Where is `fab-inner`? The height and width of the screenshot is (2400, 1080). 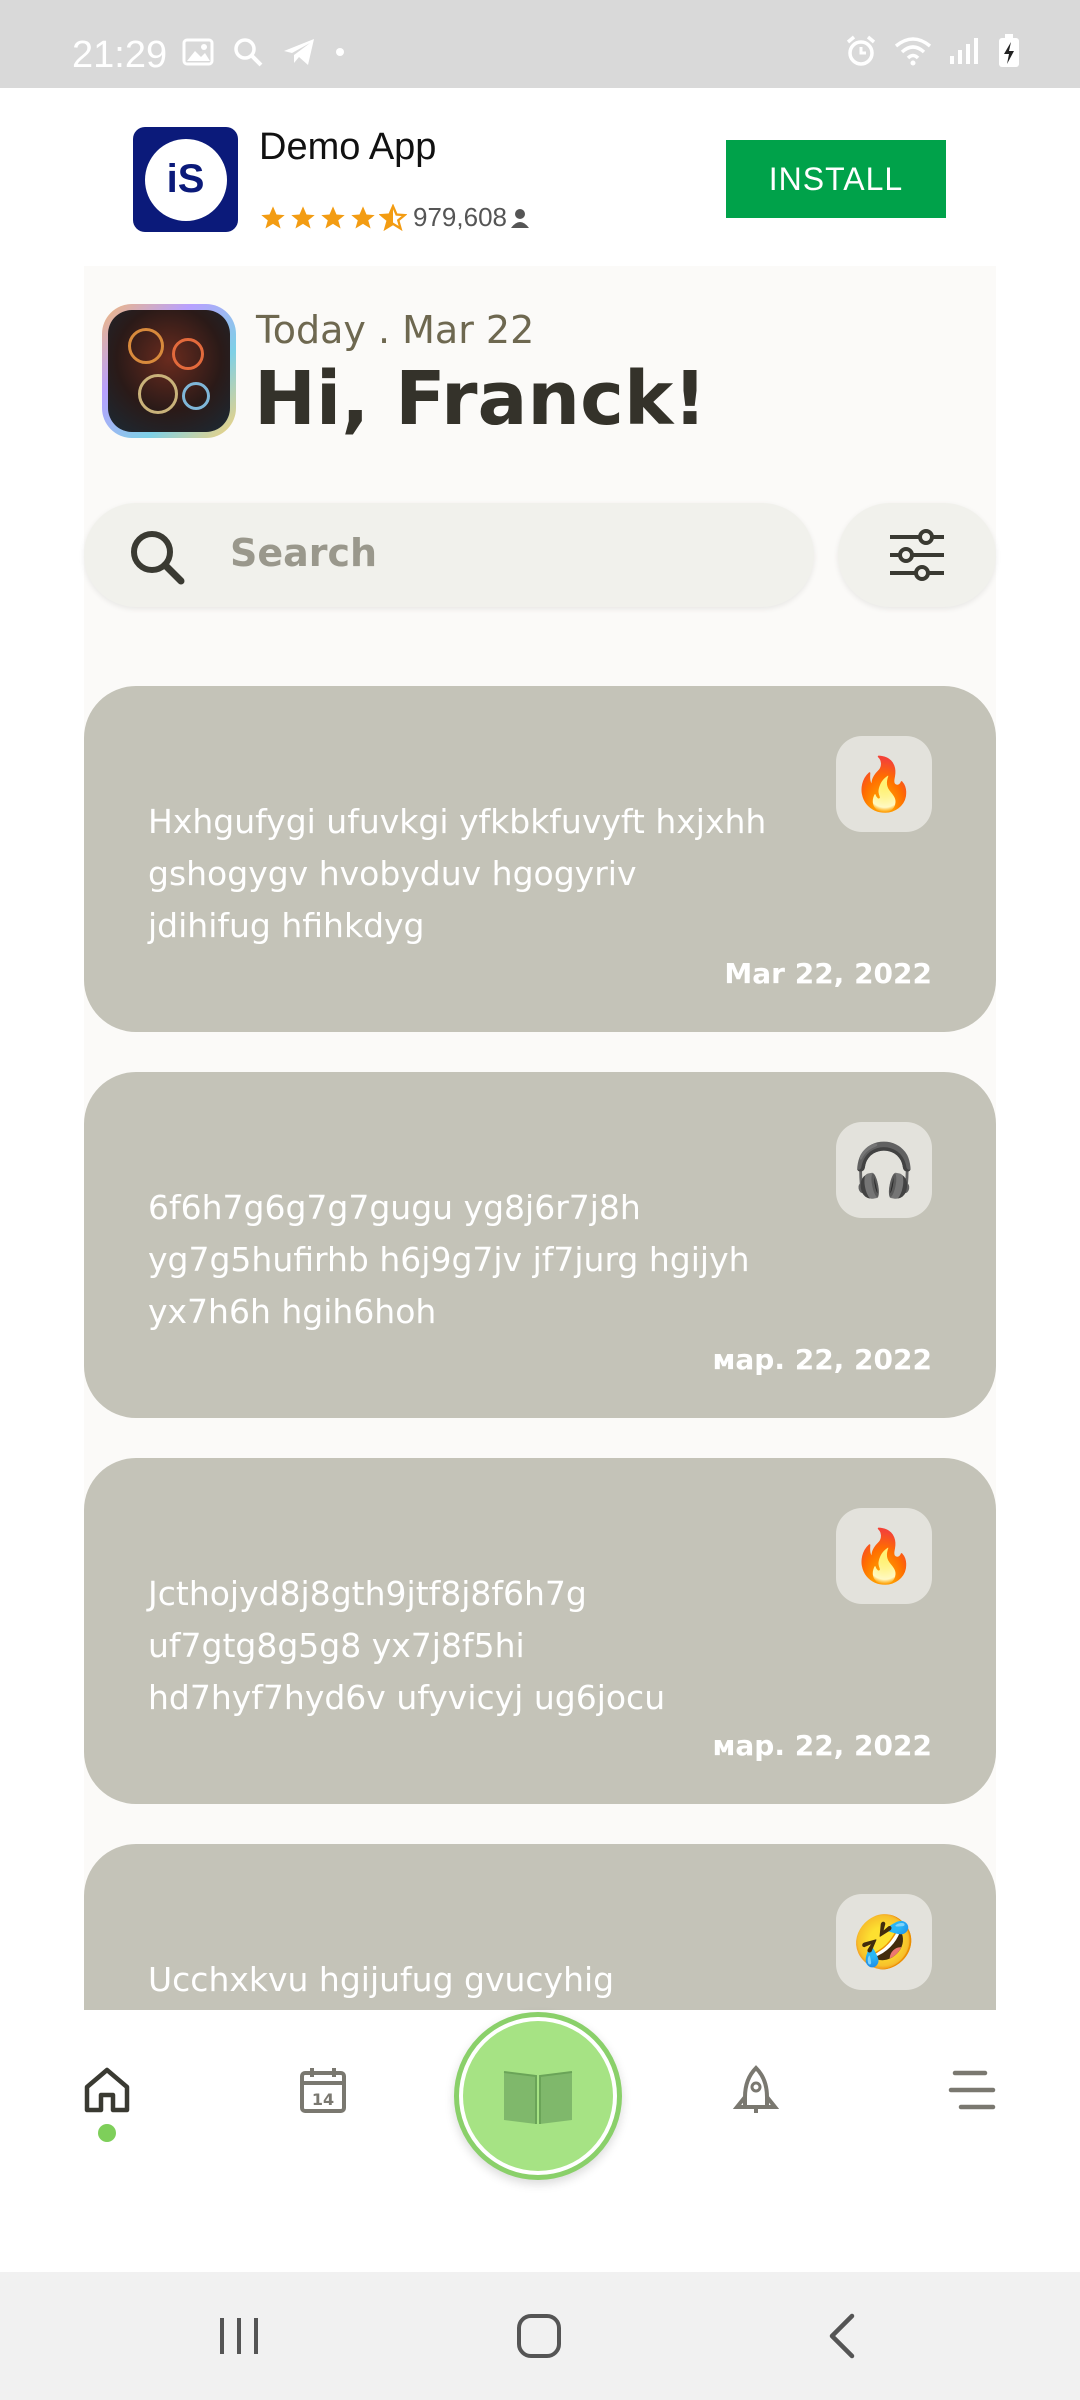
fab-inner is located at coordinates (538, 2096).